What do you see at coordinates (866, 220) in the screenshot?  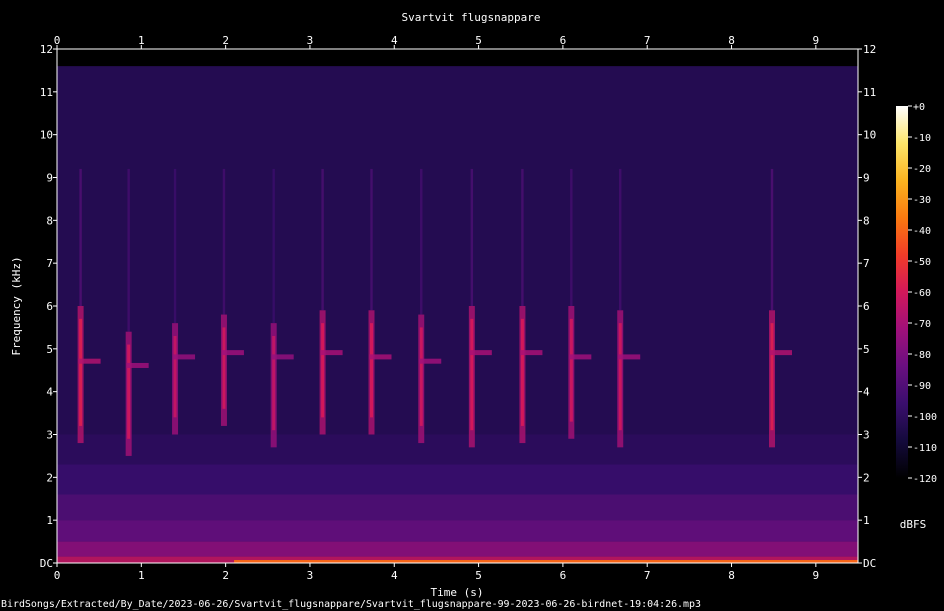 I see `y-tick-label-right: 8` at bounding box center [866, 220].